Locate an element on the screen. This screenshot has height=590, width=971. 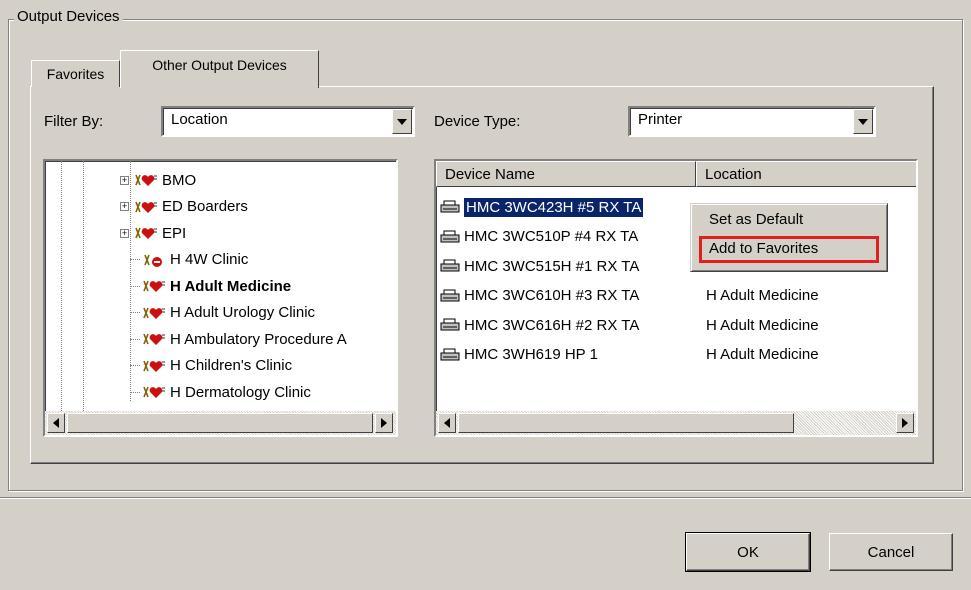
tree-item-label: H Ambulatory Procedure A is located at coordinates (258, 339).